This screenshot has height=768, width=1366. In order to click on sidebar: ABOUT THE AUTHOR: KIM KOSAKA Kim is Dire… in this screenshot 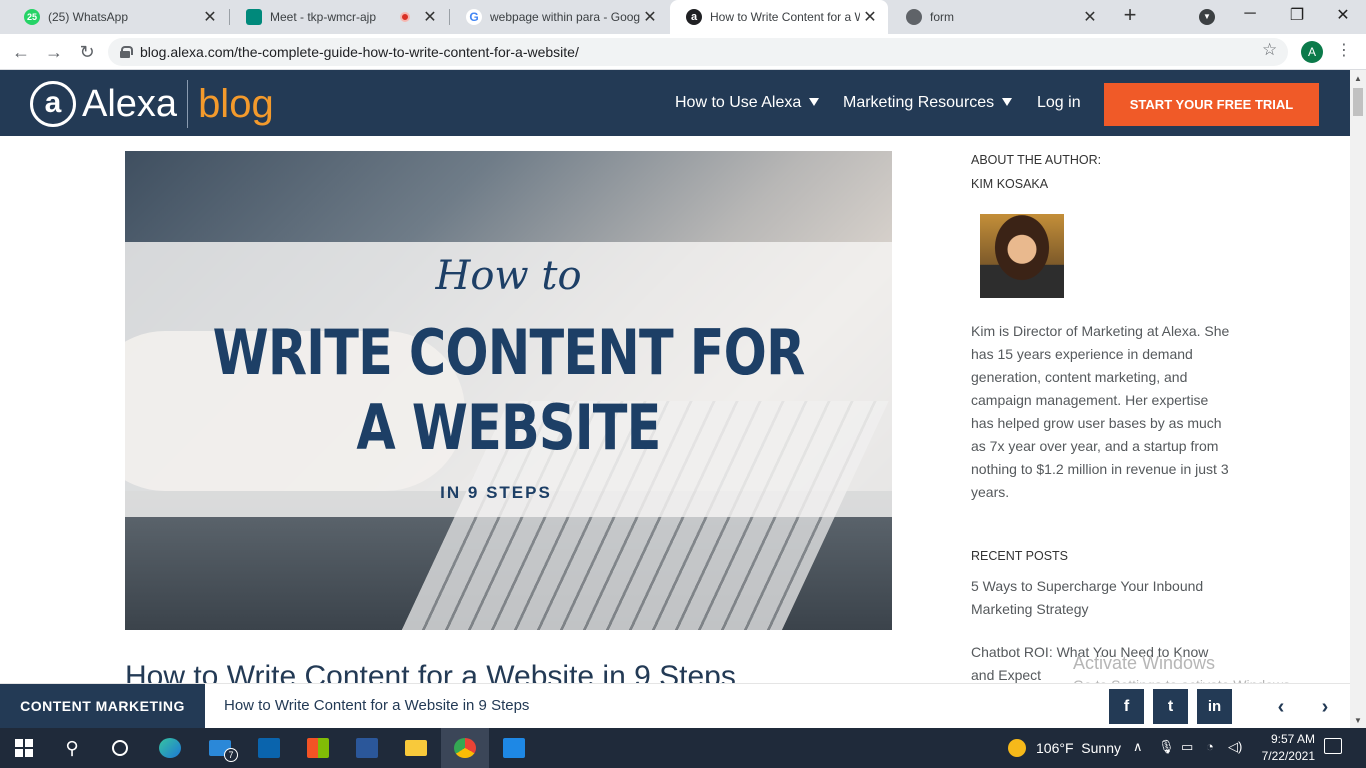, I will do `click(1101, 418)`.